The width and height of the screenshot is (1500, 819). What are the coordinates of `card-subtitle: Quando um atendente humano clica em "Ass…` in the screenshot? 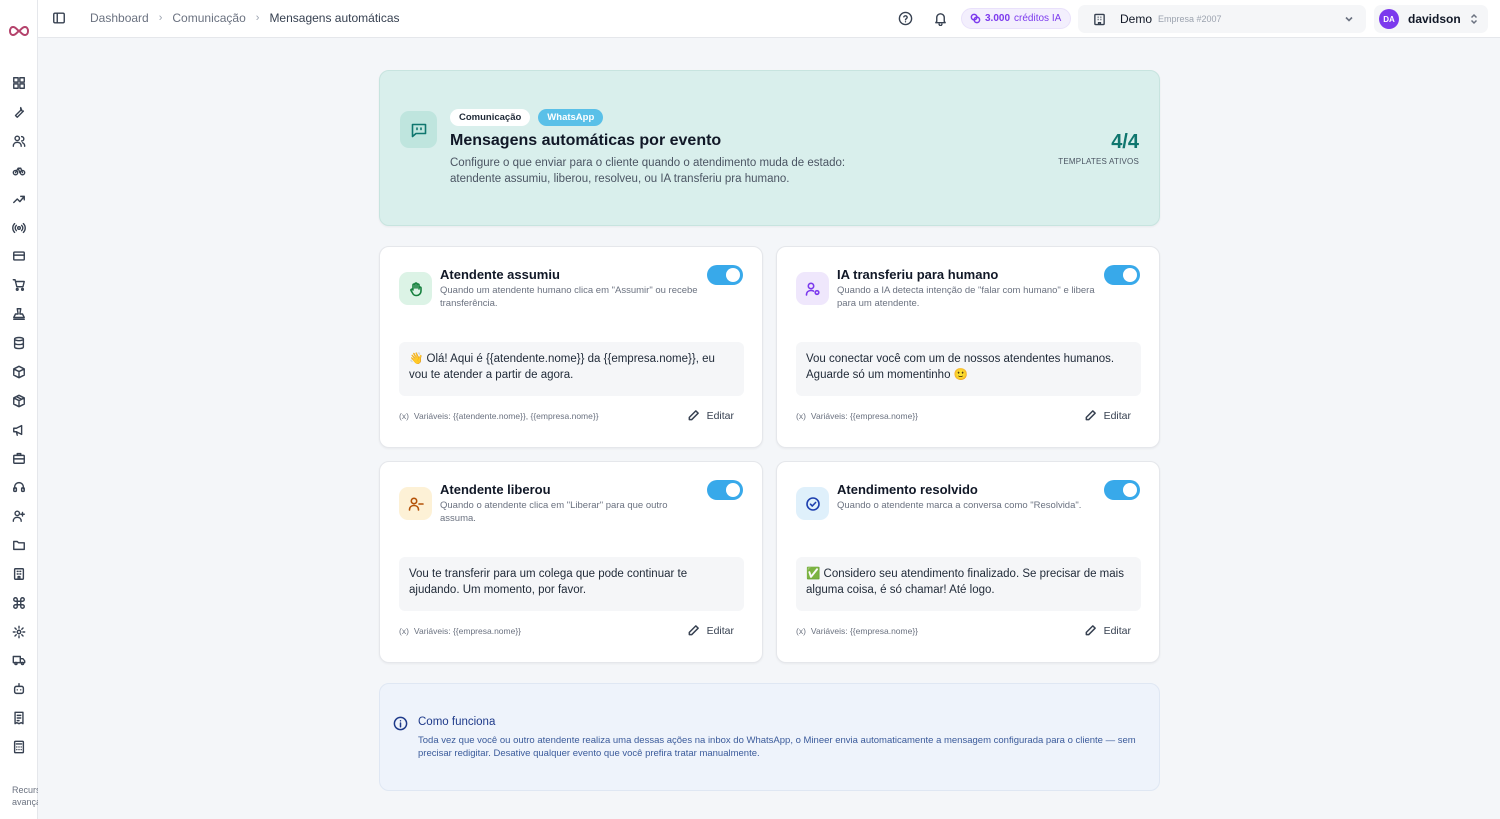 It's located at (569, 297).